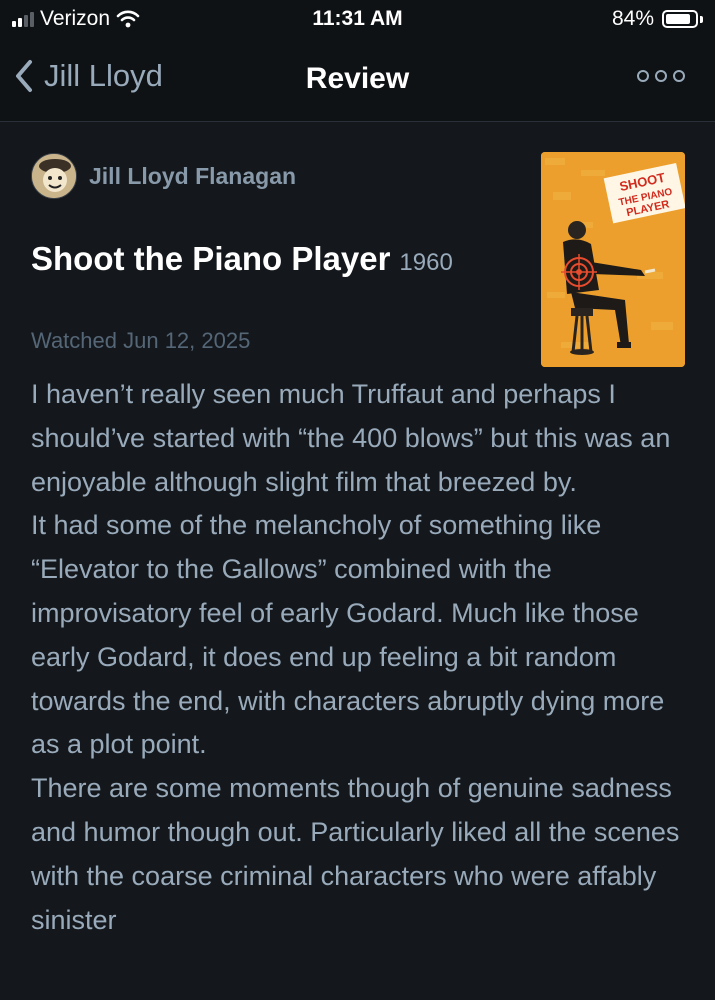 The image size is (715, 1000). I want to click on film-title-row: Shoot the Piano Player 1960, so click(242, 259).